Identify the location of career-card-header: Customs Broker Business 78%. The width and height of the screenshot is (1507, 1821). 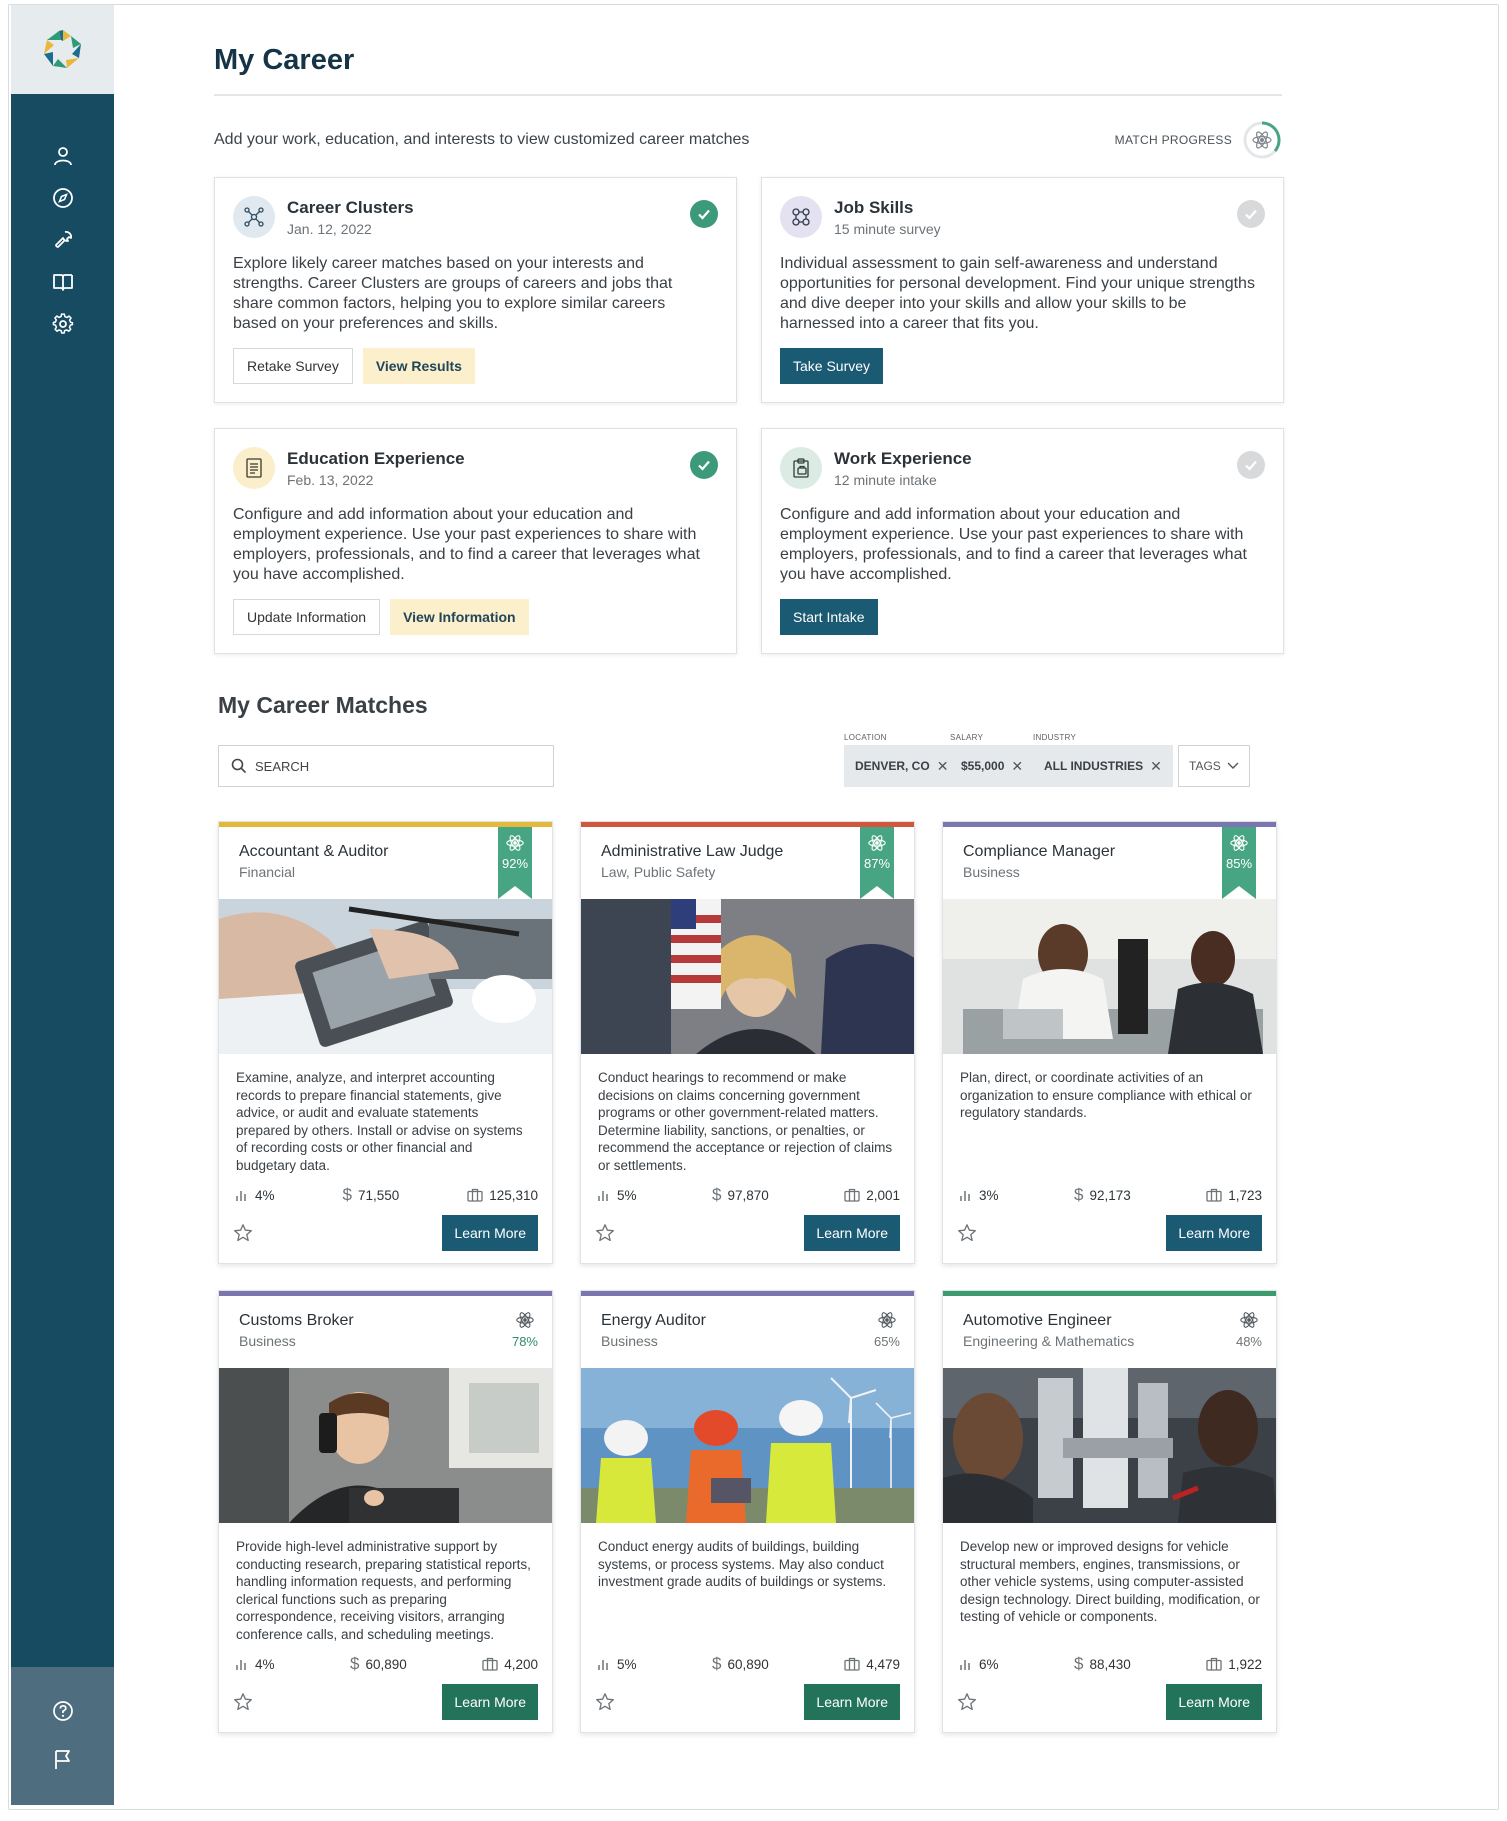
(385, 1332).